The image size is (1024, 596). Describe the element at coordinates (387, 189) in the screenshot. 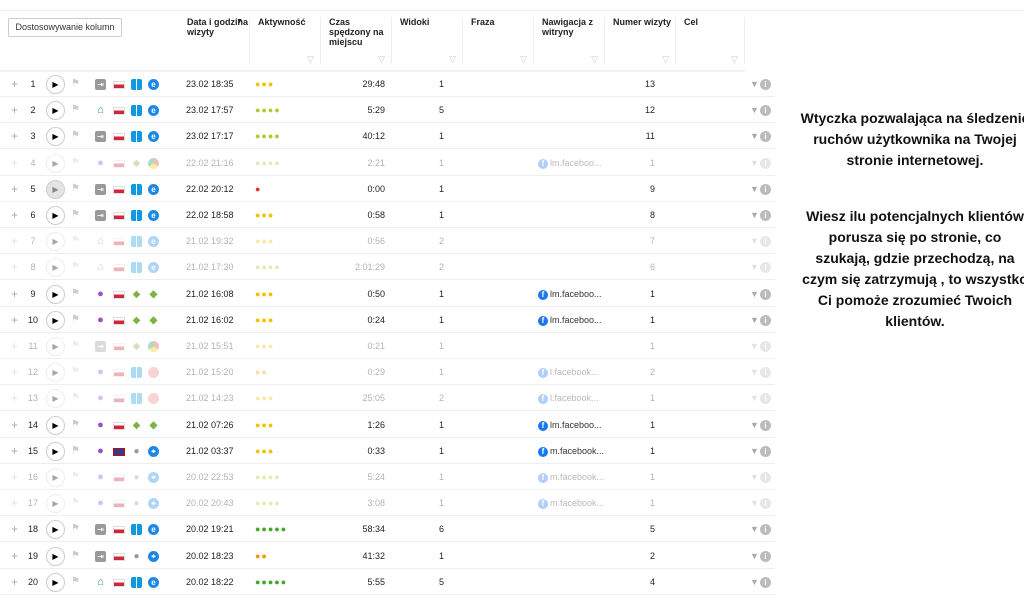

I see `table-row: +5 ▶ ⚑ ⇥ e 22.02 20:12 ● 0:00 1 9 ▼ i` at that location.